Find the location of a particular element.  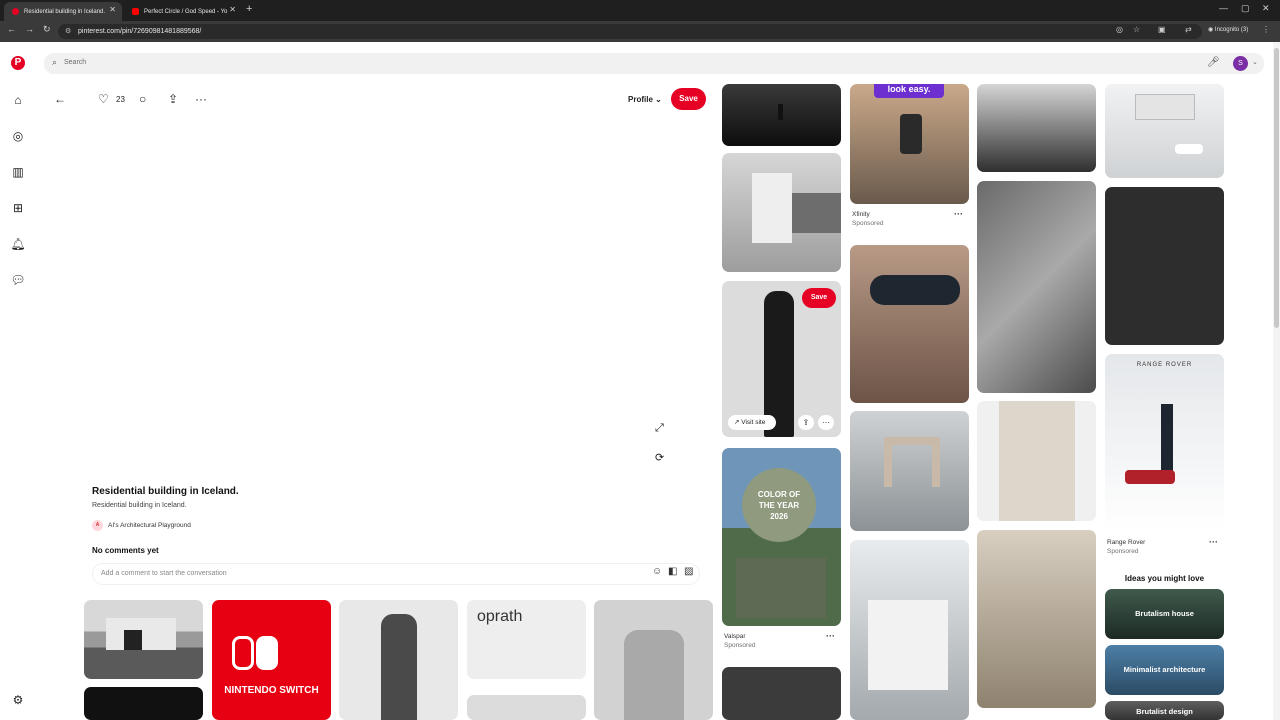

house-facade is located at coordinates (781, 588).